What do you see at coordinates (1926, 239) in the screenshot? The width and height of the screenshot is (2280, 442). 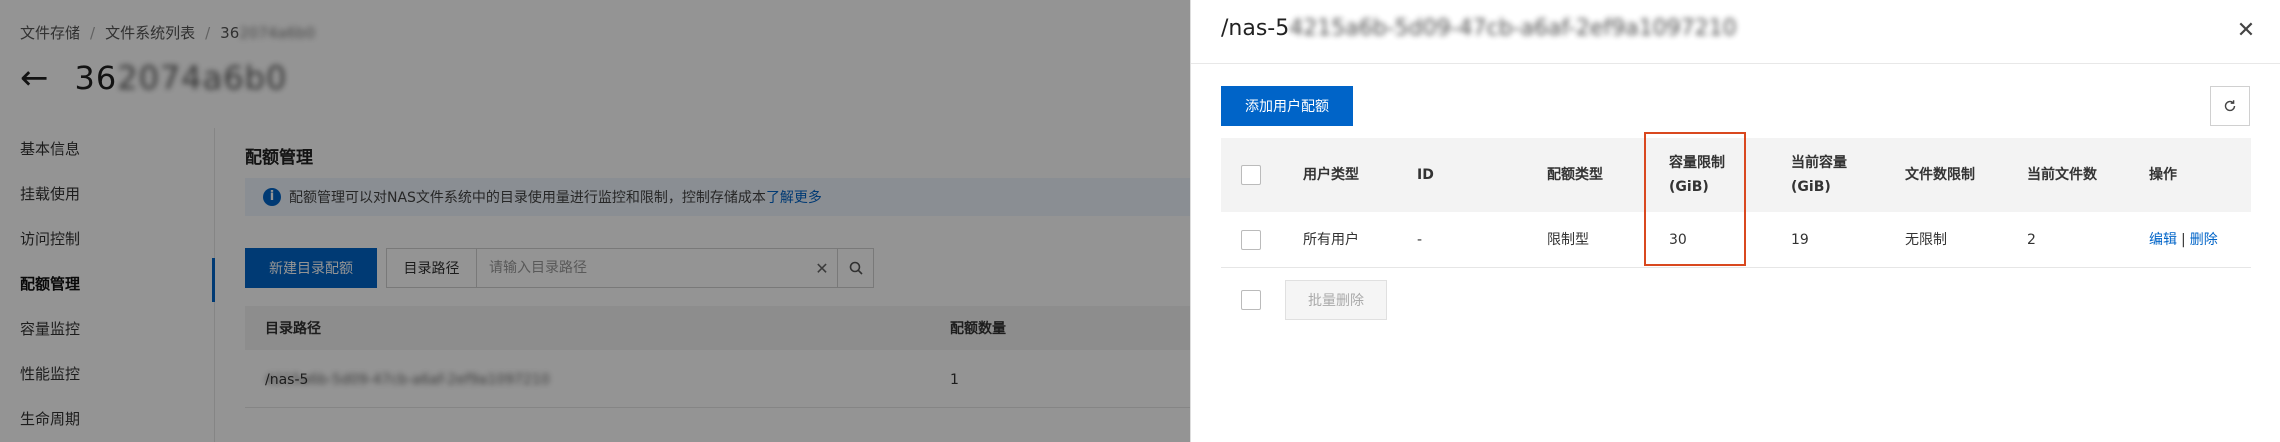 I see `file-limit-cell: 无限制` at bounding box center [1926, 239].